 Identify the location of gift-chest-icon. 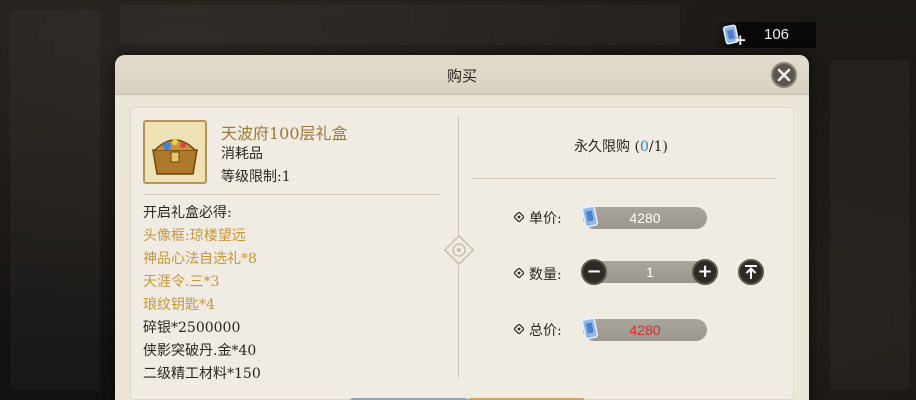
(175, 152).